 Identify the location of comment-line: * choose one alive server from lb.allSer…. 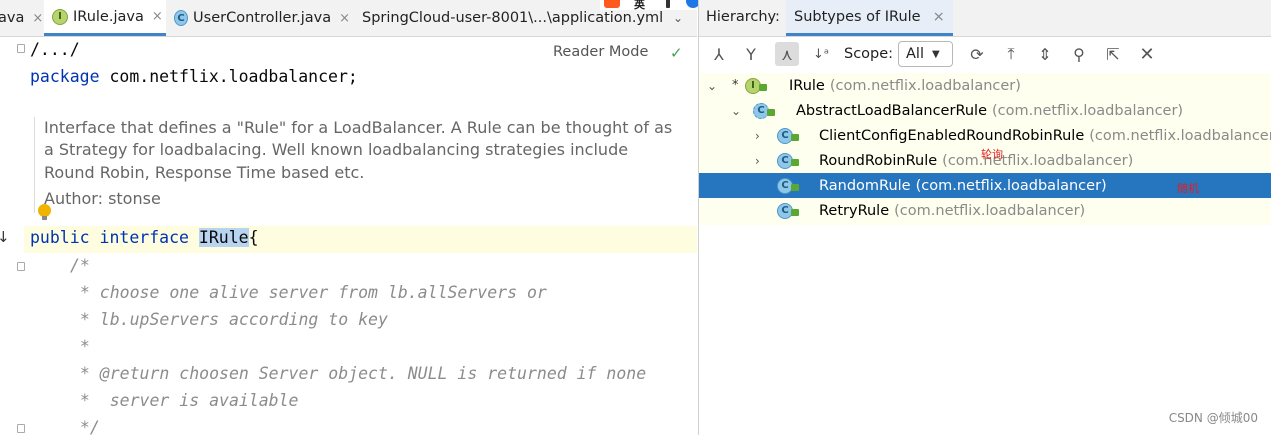
(308, 292).